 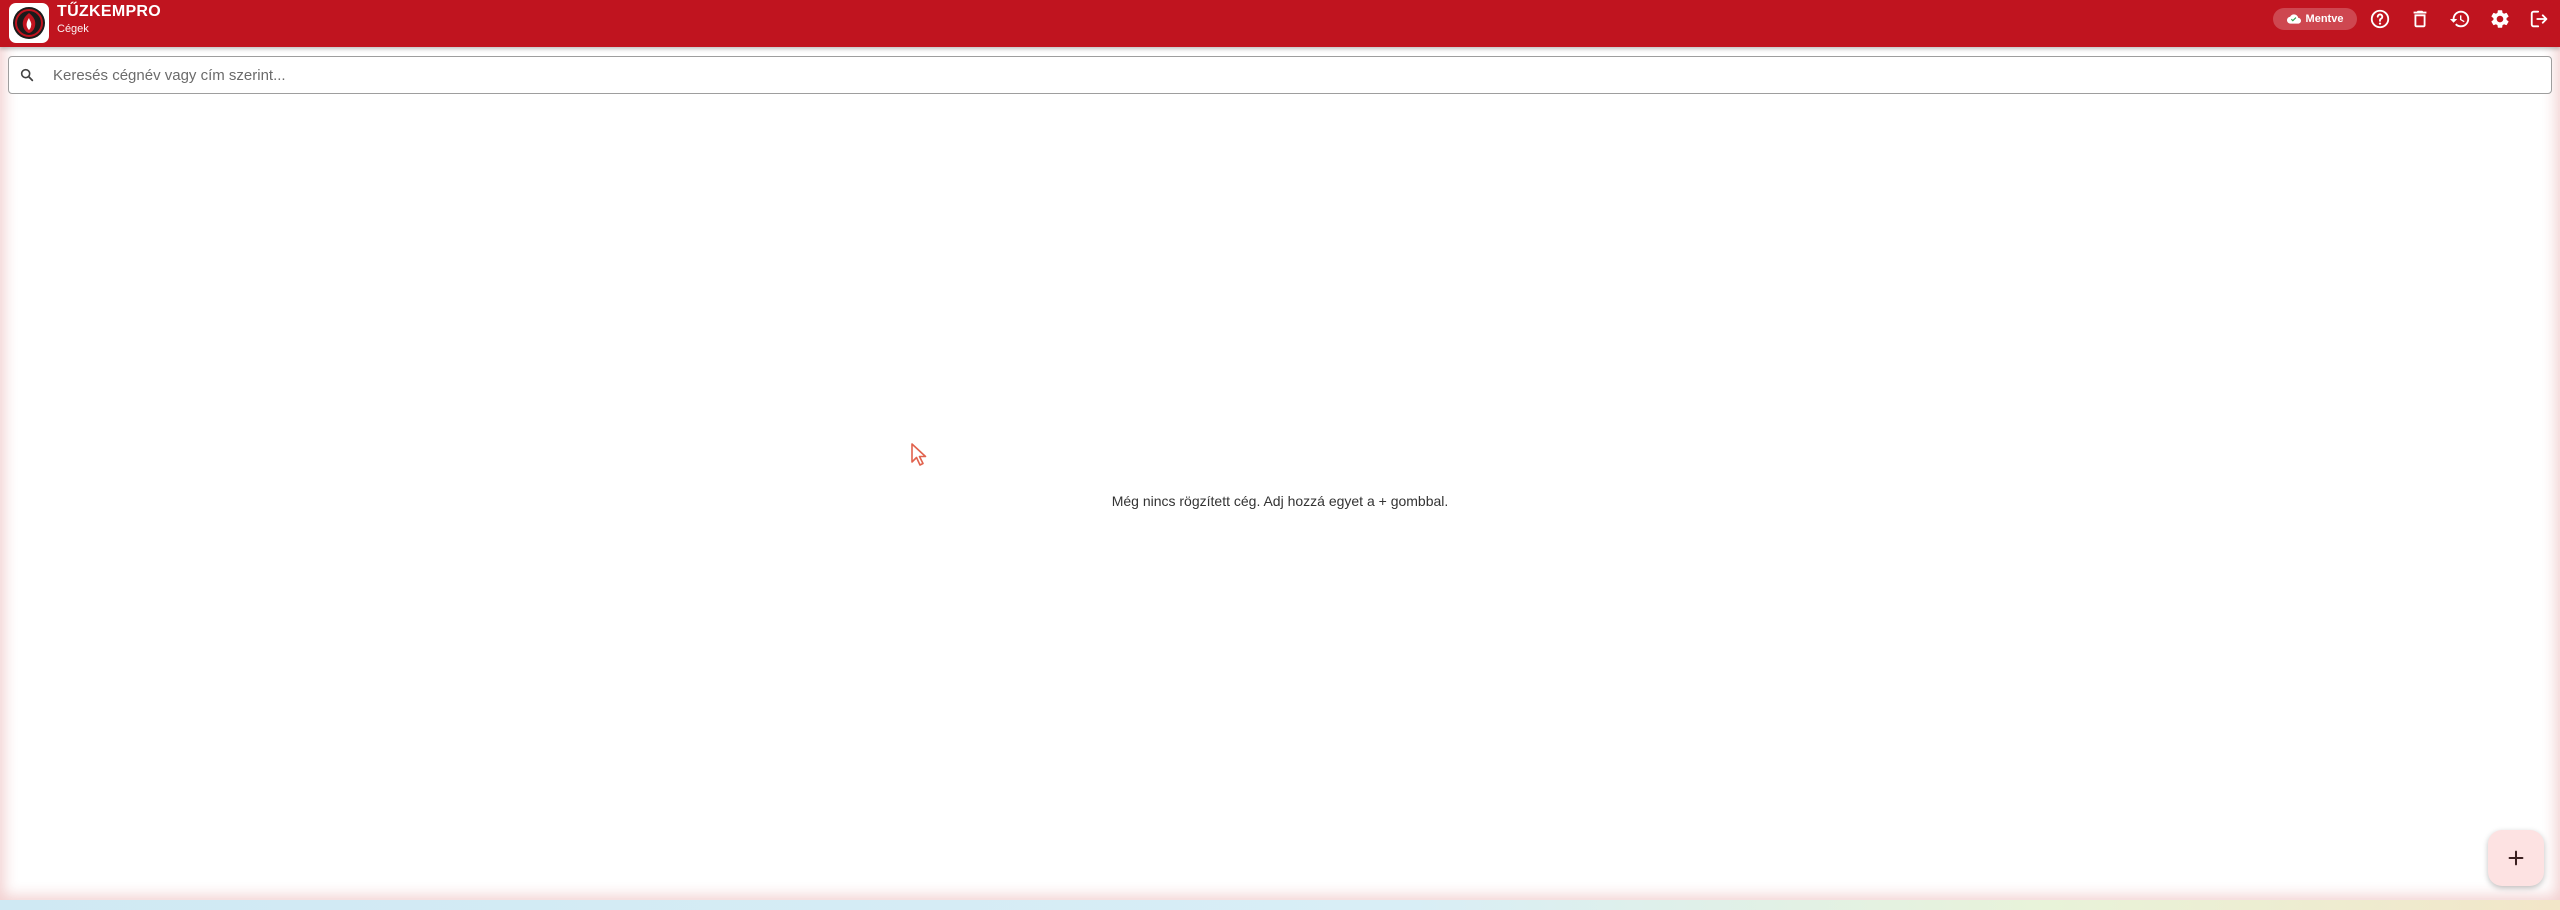 I want to click on gear-icon, so click(x=2500, y=19).